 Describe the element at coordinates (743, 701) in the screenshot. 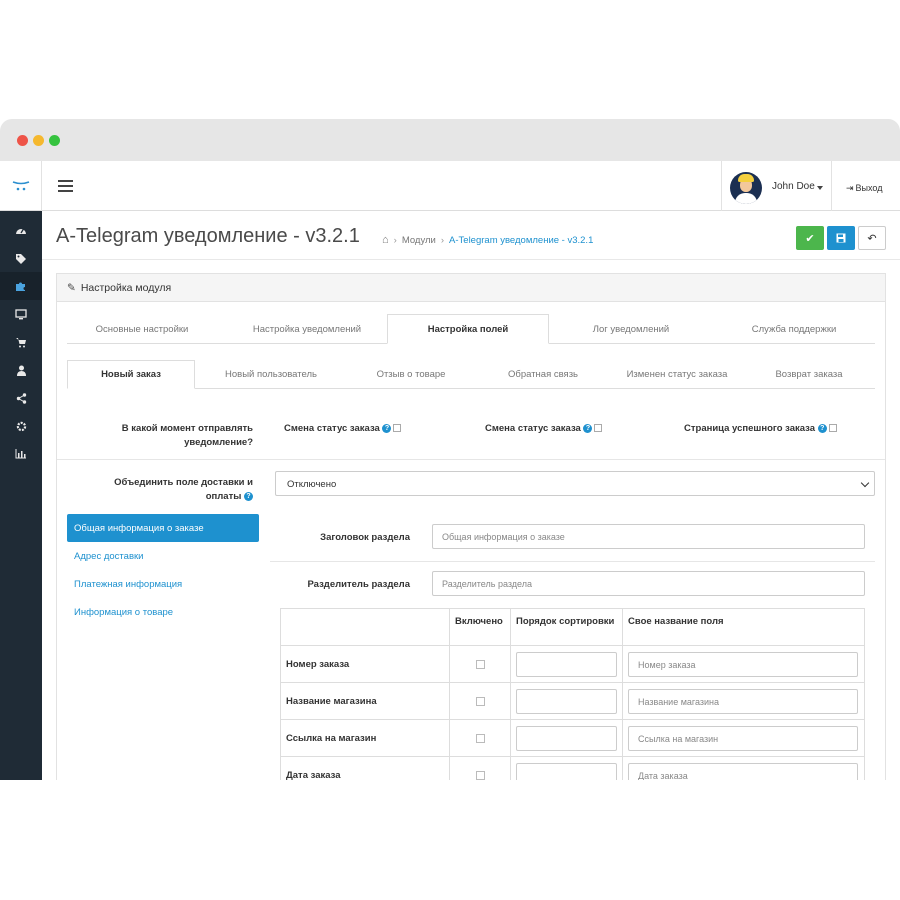

I see `custom-name-input: Название магазина` at that location.